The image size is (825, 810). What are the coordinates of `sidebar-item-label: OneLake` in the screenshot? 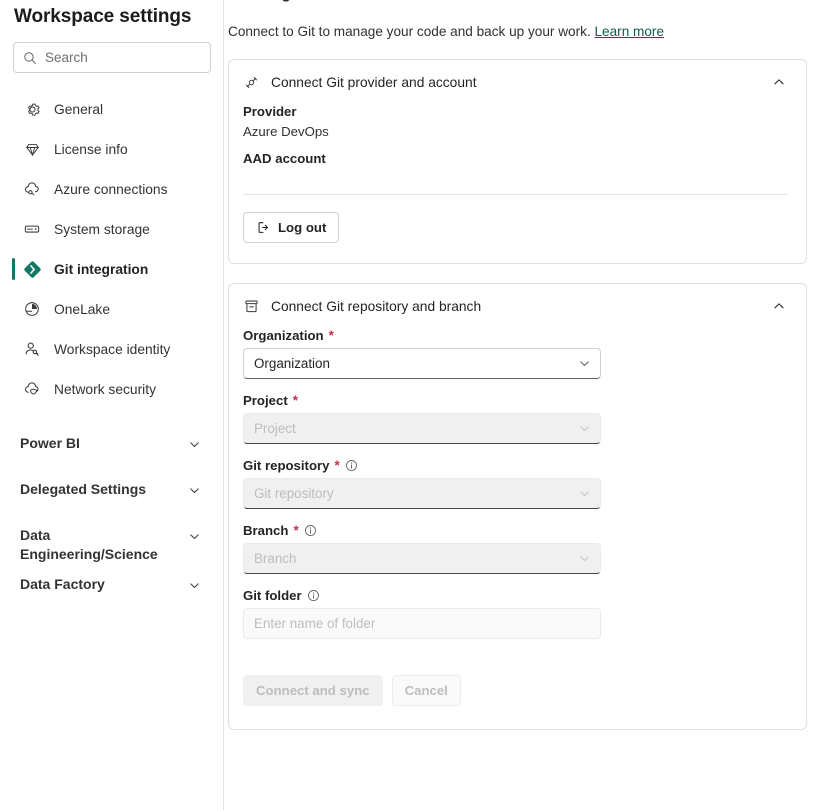 It's located at (82, 309).